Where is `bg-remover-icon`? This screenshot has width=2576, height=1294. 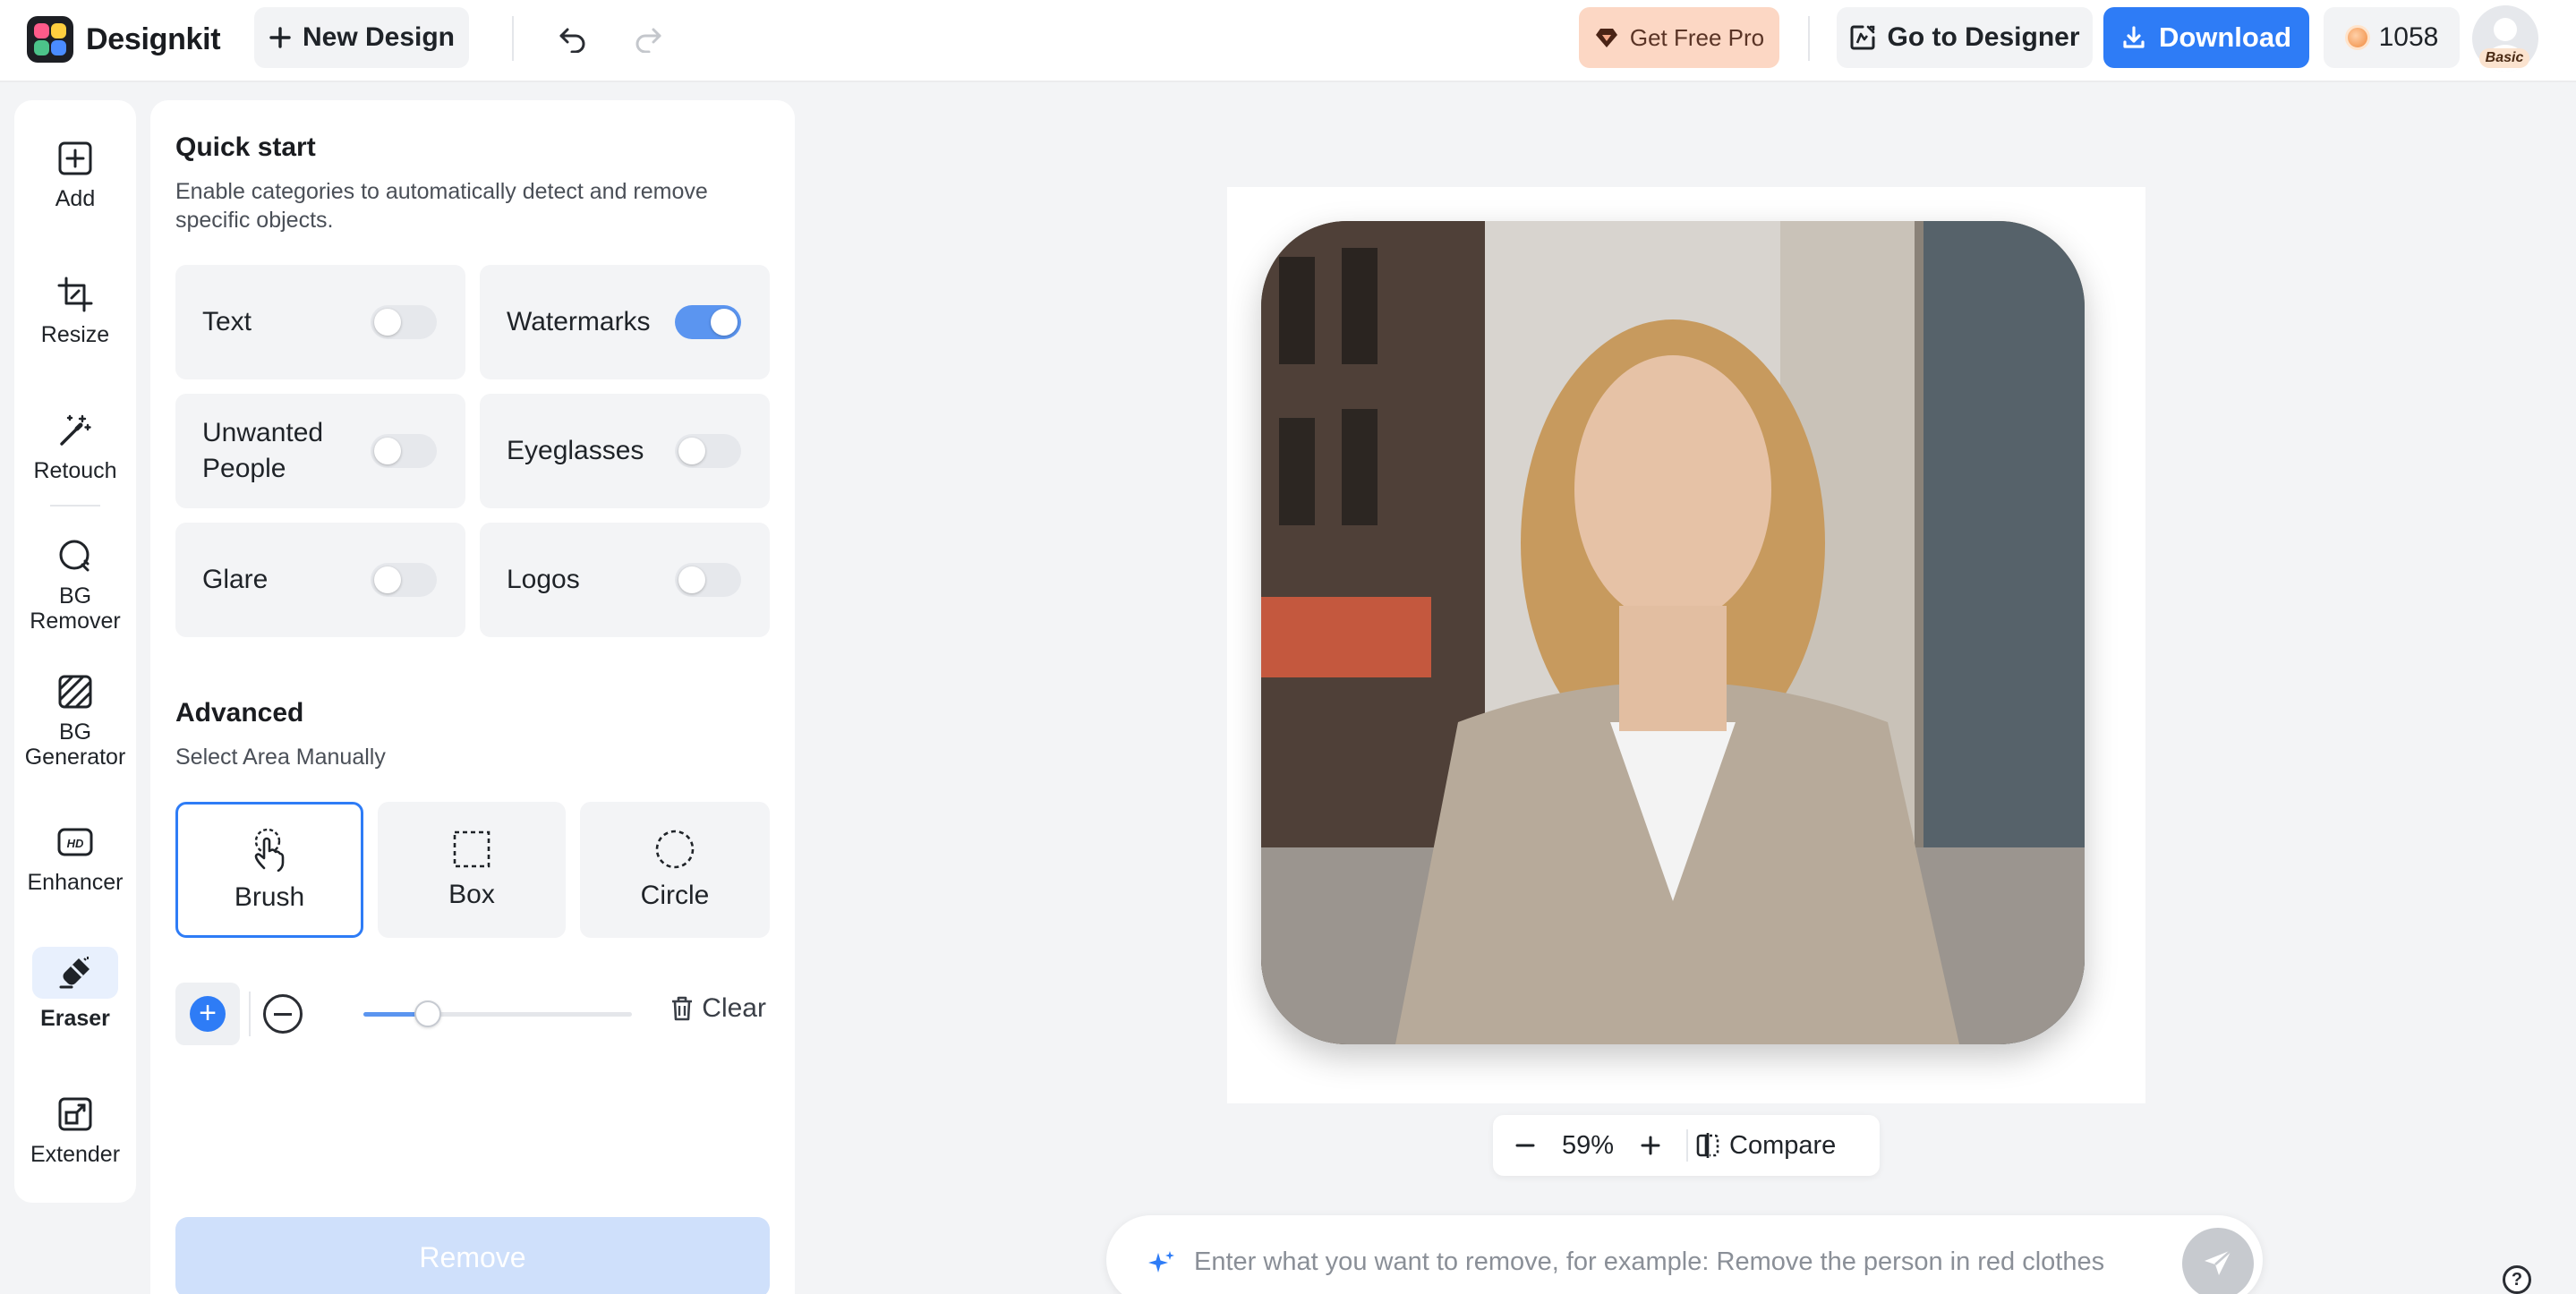
bg-remover-icon is located at coordinates (75, 555).